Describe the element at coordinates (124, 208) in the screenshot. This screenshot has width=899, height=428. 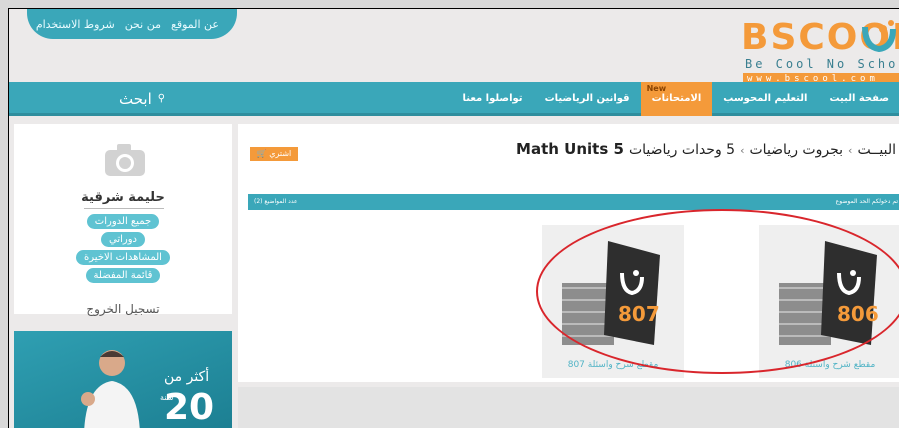
I see `divider` at that location.